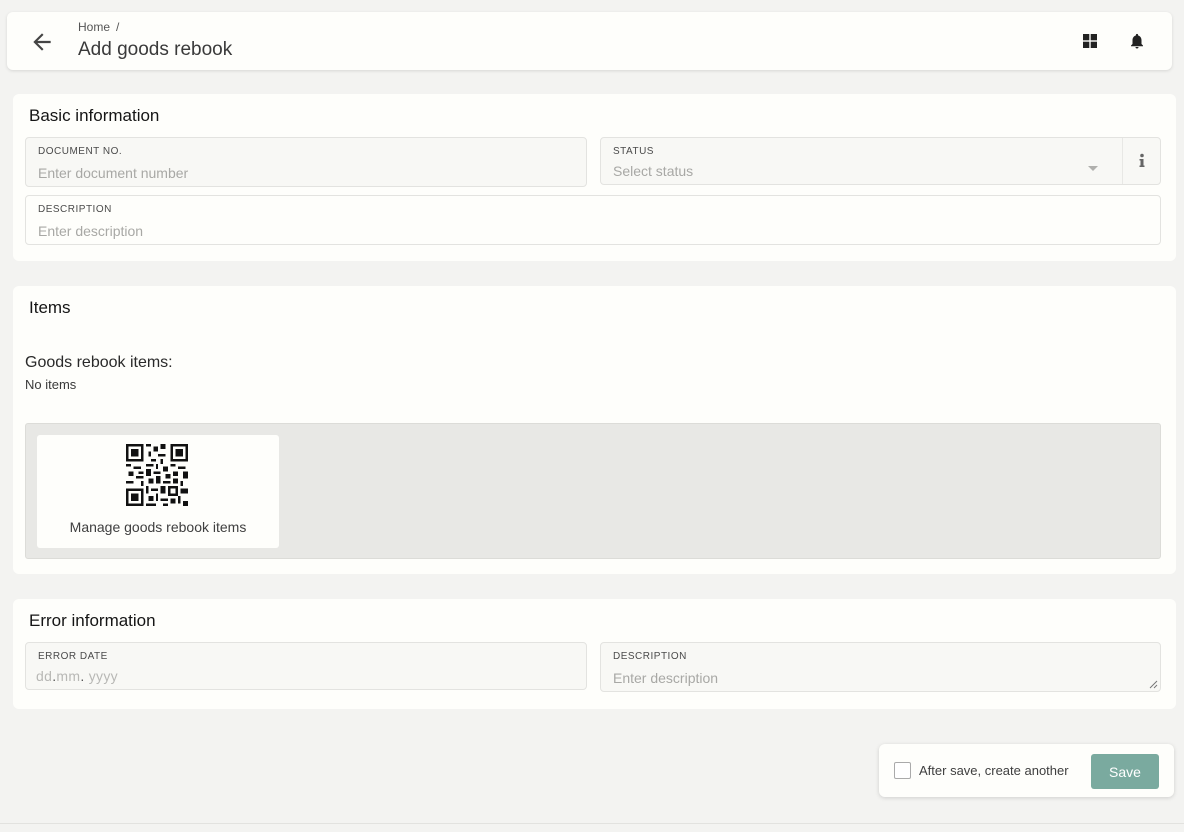  What do you see at coordinates (50, 307) in the screenshot?
I see `items-title: Items` at bounding box center [50, 307].